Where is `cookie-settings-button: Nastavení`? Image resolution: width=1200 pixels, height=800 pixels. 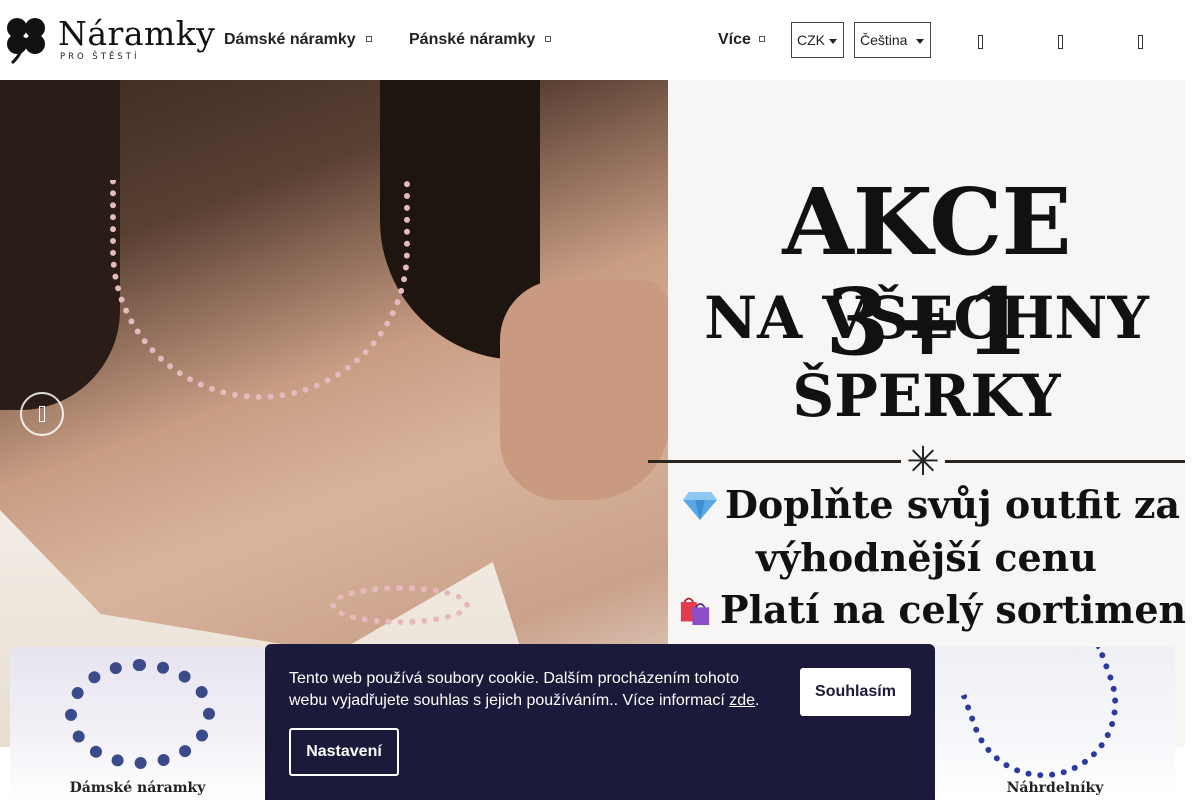 cookie-settings-button: Nastavení is located at coordinates (344, 752).